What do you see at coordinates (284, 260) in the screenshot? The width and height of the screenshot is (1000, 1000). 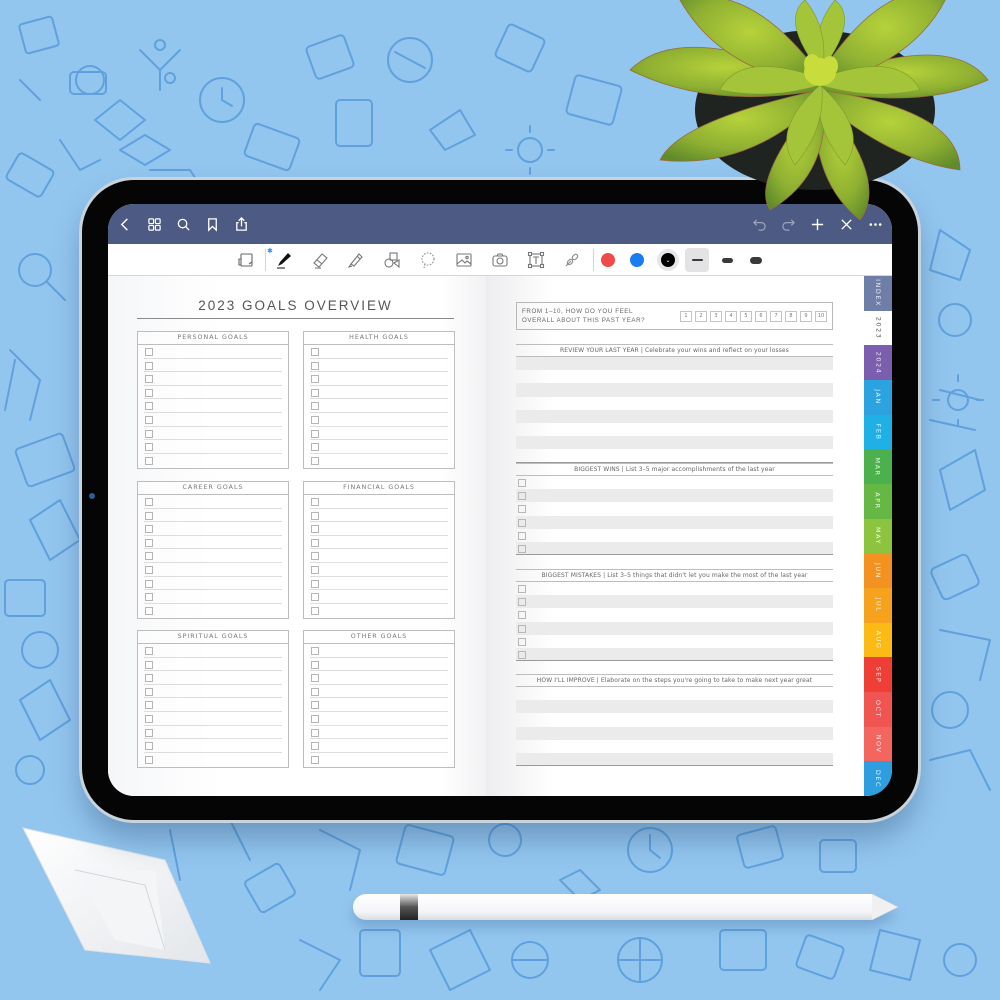 I see `pen-tool` at bounding box center [284, 260].